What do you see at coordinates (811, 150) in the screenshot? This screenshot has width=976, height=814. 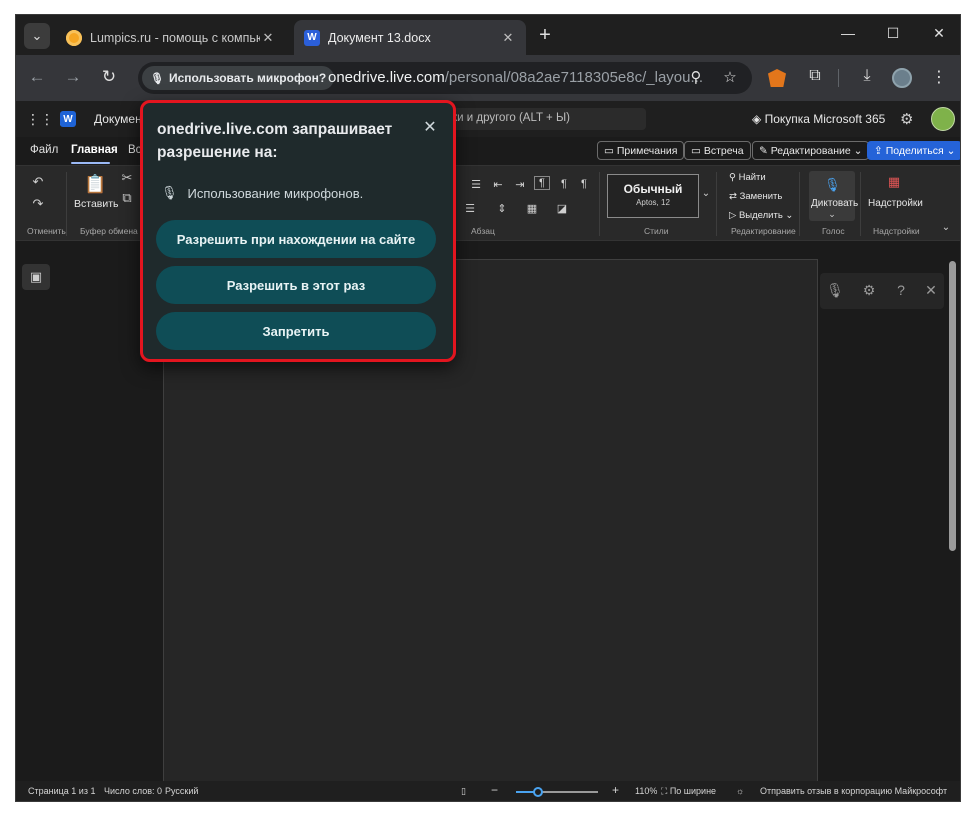 I see `editing-mode-button: ✎ Редактирование ⌄` at bounding box center [811, 150].